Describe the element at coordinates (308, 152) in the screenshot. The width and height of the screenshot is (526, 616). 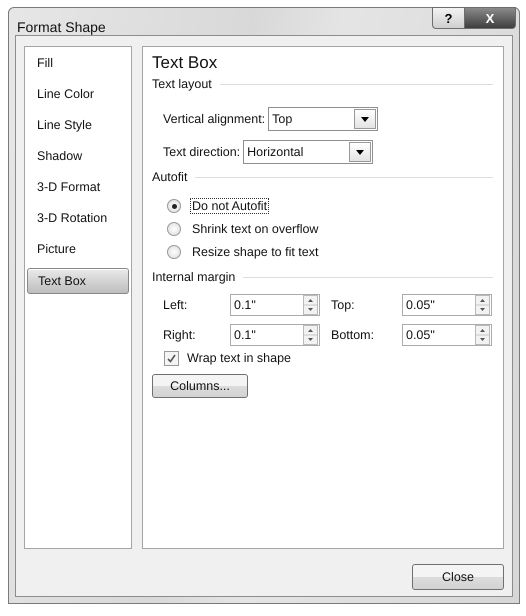
I see `dropdown: Horizontal` at that location.